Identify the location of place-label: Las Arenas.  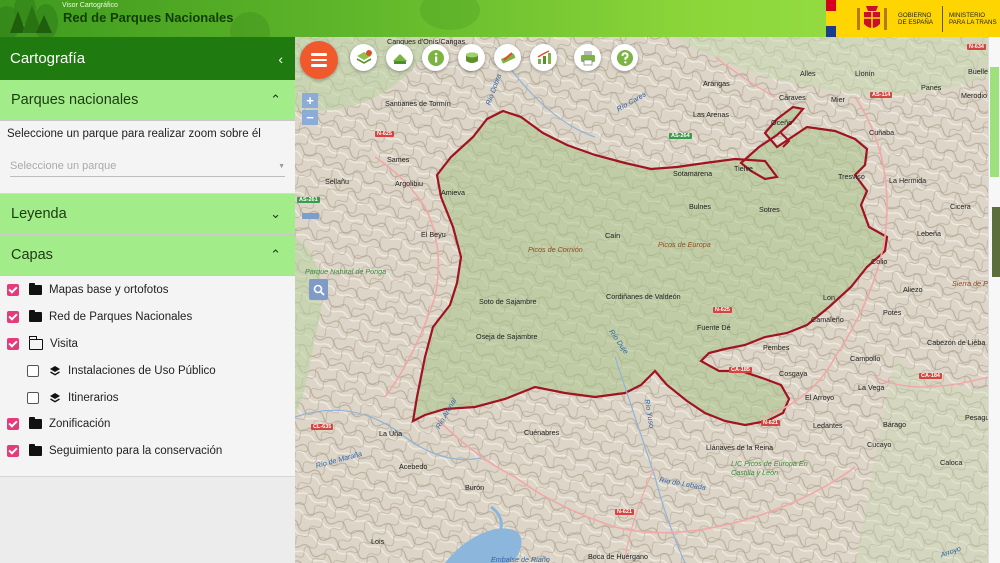
(711, 114).